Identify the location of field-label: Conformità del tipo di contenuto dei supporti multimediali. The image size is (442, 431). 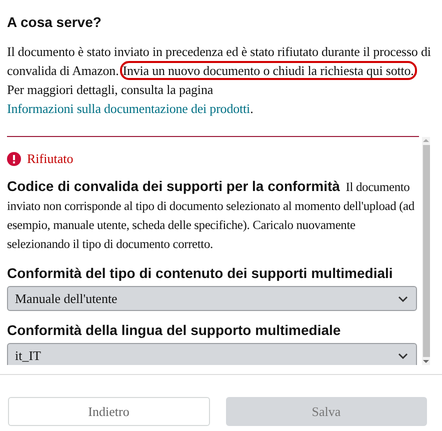
(200, 273).